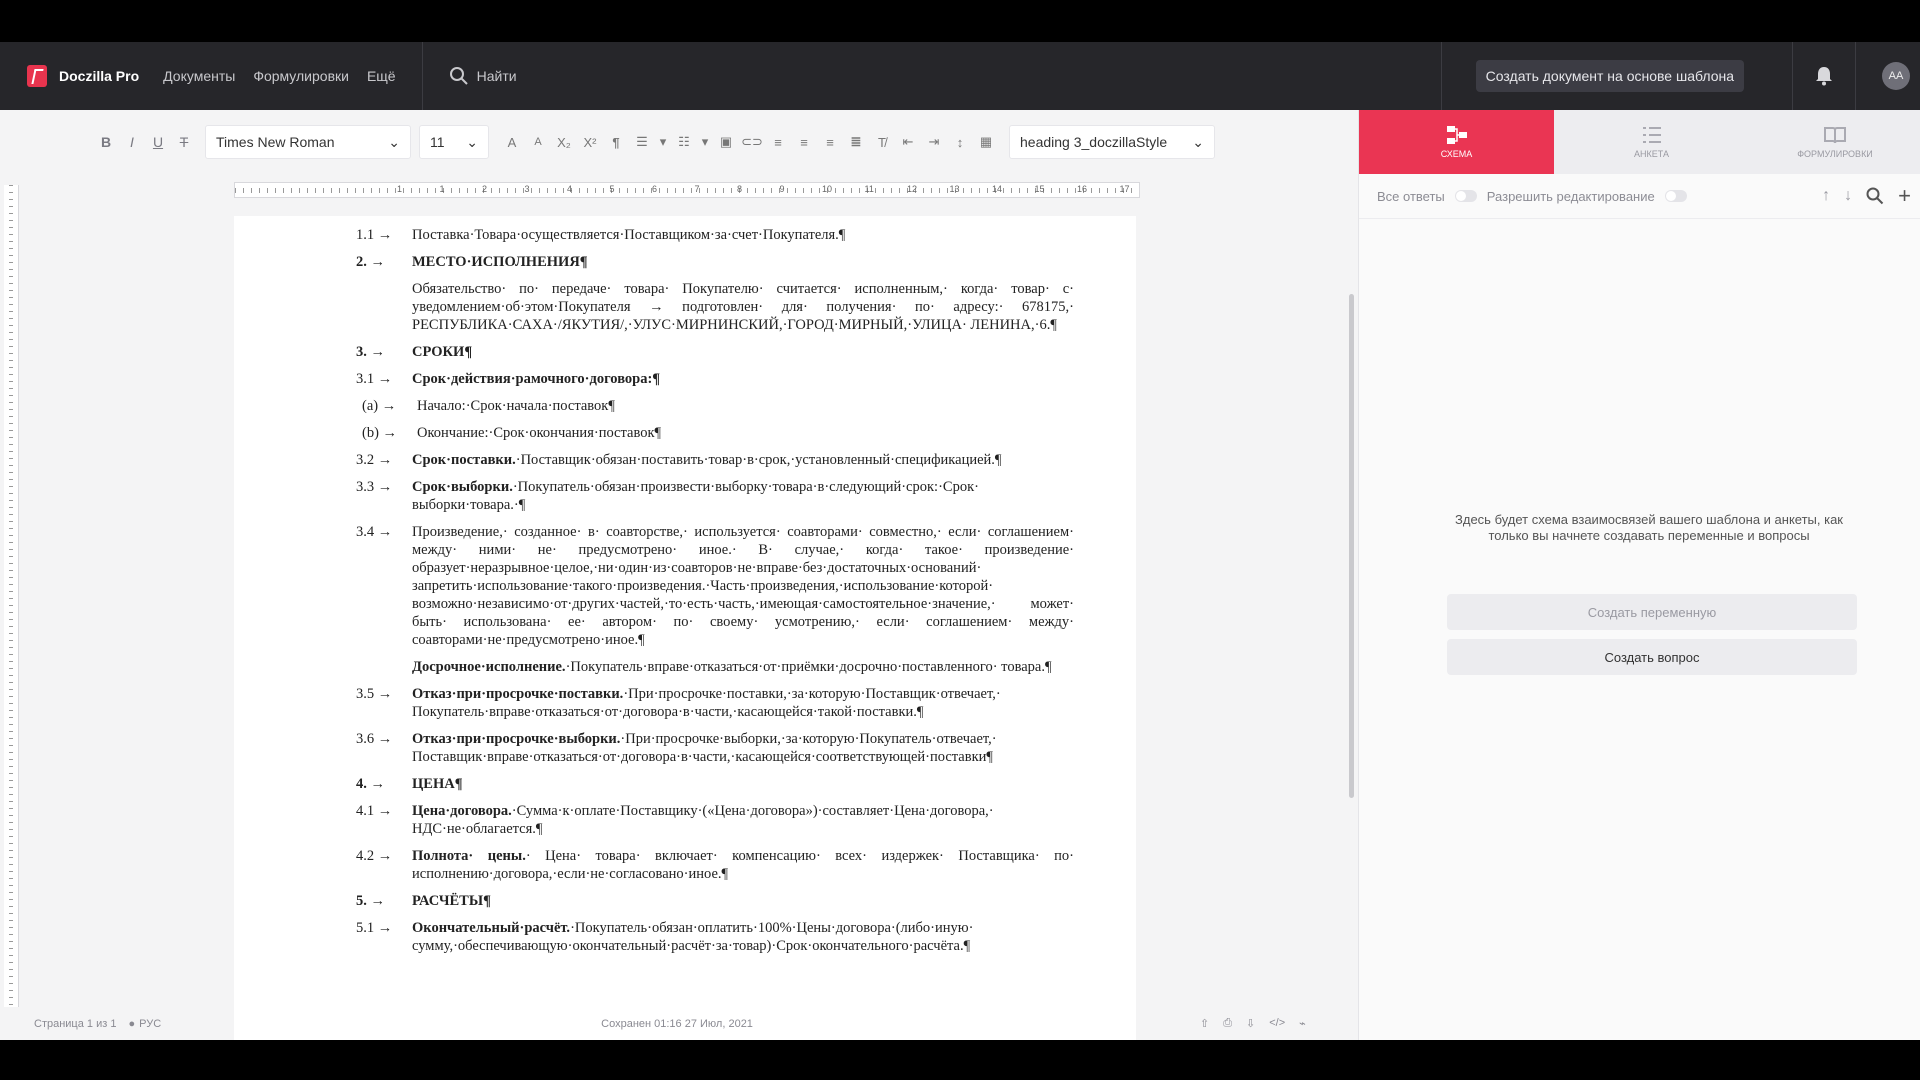 The width and height of the screenshot is (1920, 1080). What do you see at coordinates (960, 142) in the screenshot?
I see `line-spacing-icon: ↕` at bounding box center [960, 142].